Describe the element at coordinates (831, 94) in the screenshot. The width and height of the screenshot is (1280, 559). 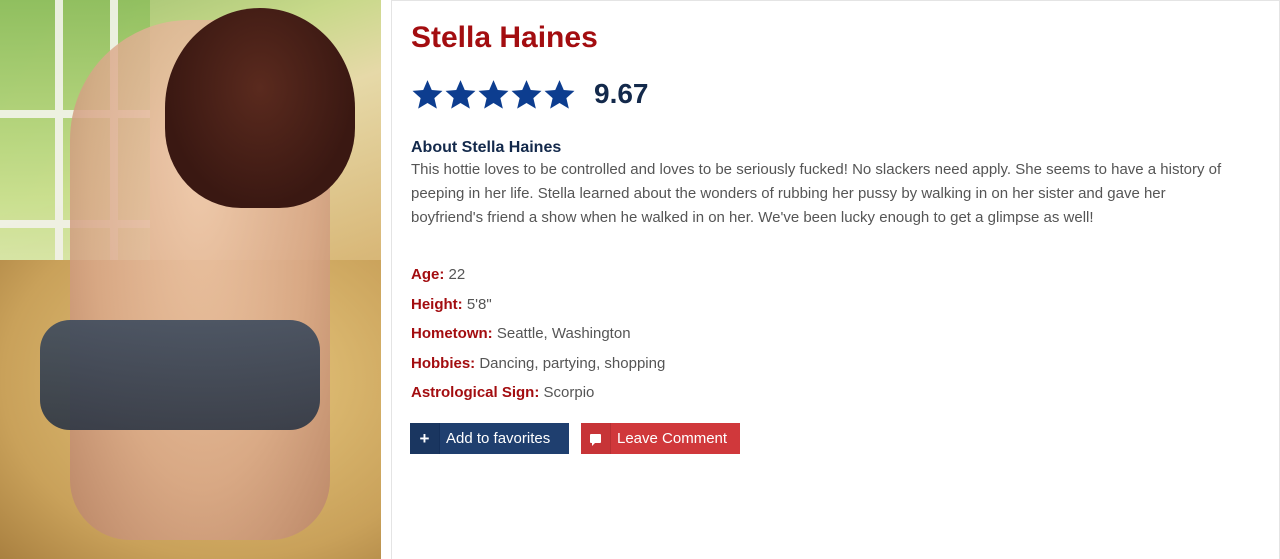
I see `rating: 9.67` at that location.